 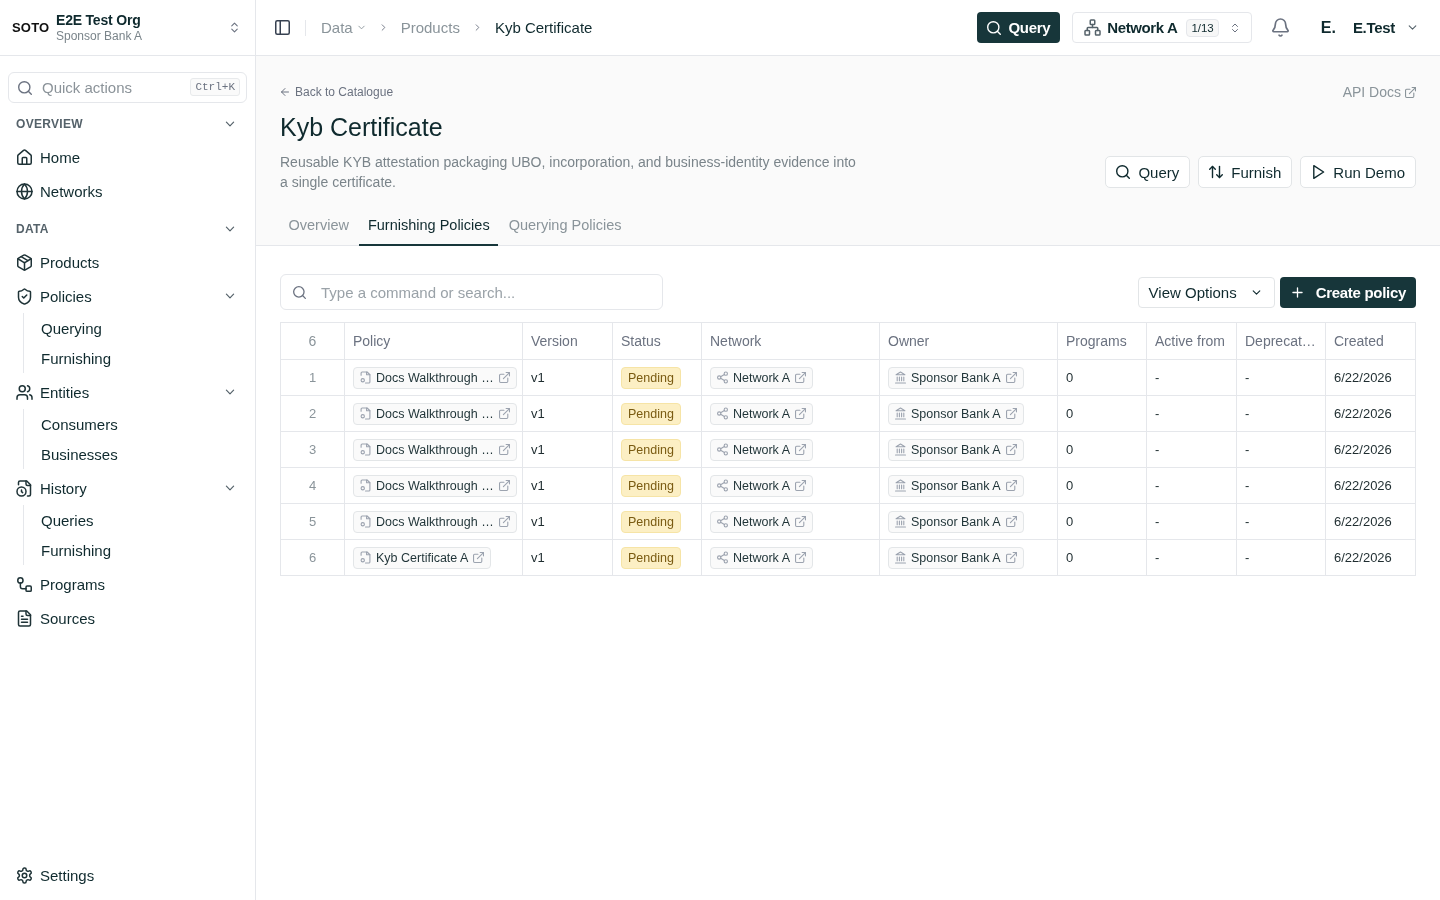 What do you see at coordinates (24, 392) in the screenshot?
I see `users-icon` at bounding box center [24, 392].